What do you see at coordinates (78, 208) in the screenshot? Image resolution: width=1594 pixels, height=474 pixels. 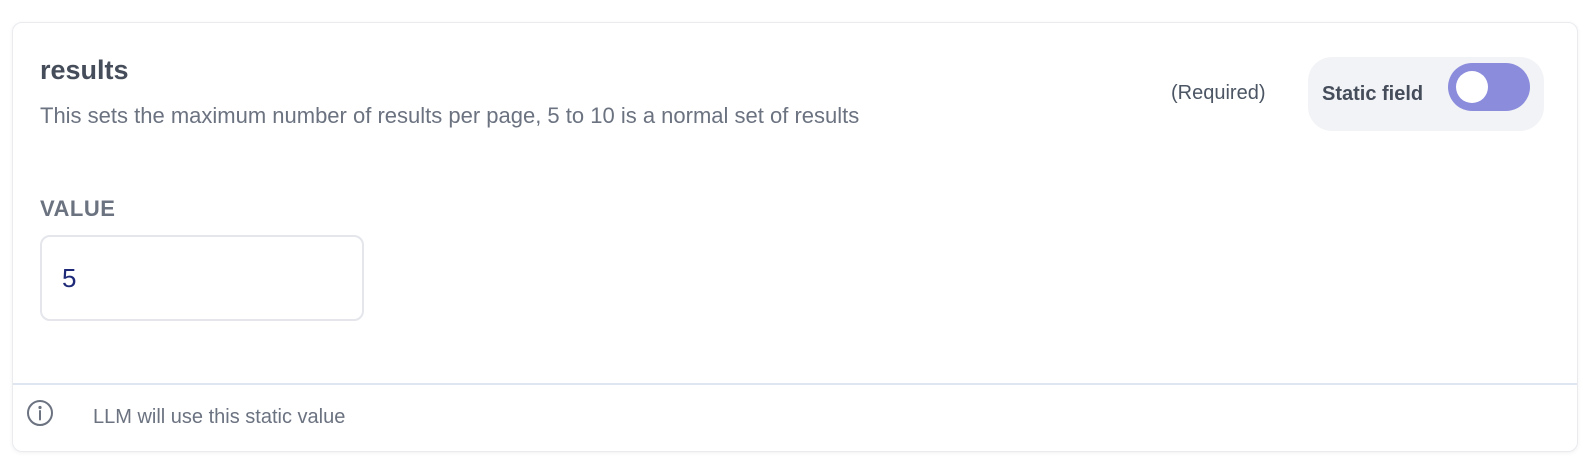 I see `value-label: VALUE` at bounding box center [78, 208].